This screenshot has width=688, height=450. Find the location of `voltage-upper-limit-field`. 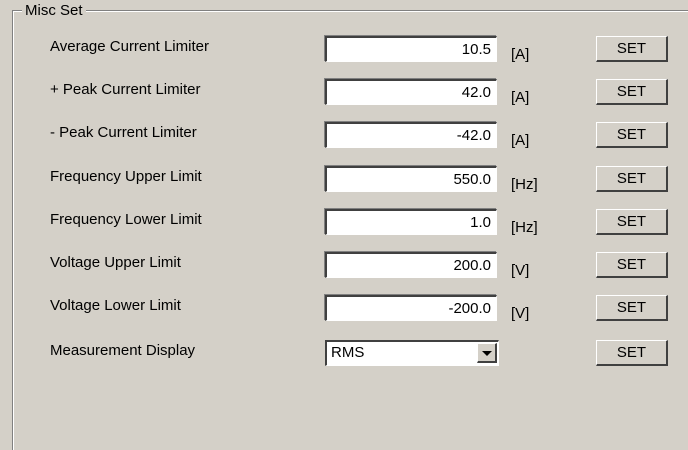

voltage-upper-limit-field is located at coordinates (411, 265).